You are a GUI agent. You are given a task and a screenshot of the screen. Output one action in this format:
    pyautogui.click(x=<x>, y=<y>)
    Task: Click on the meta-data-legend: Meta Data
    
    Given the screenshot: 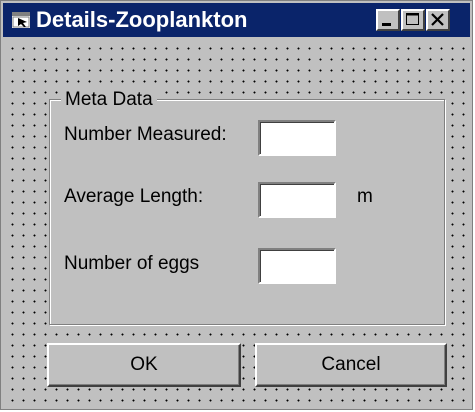 What is the action you would take?
    pyautogui.click(x=109, y=100)
    